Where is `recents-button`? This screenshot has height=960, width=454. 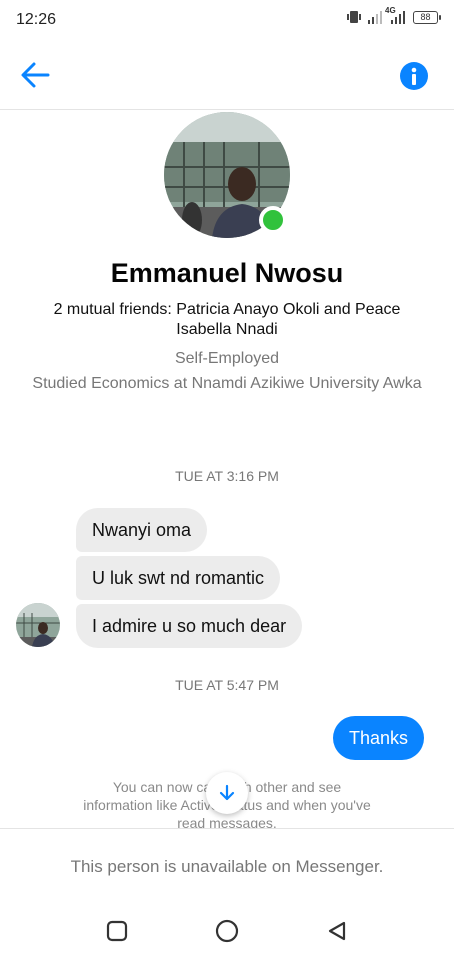 recents-button is located at coordinates (117, 931).